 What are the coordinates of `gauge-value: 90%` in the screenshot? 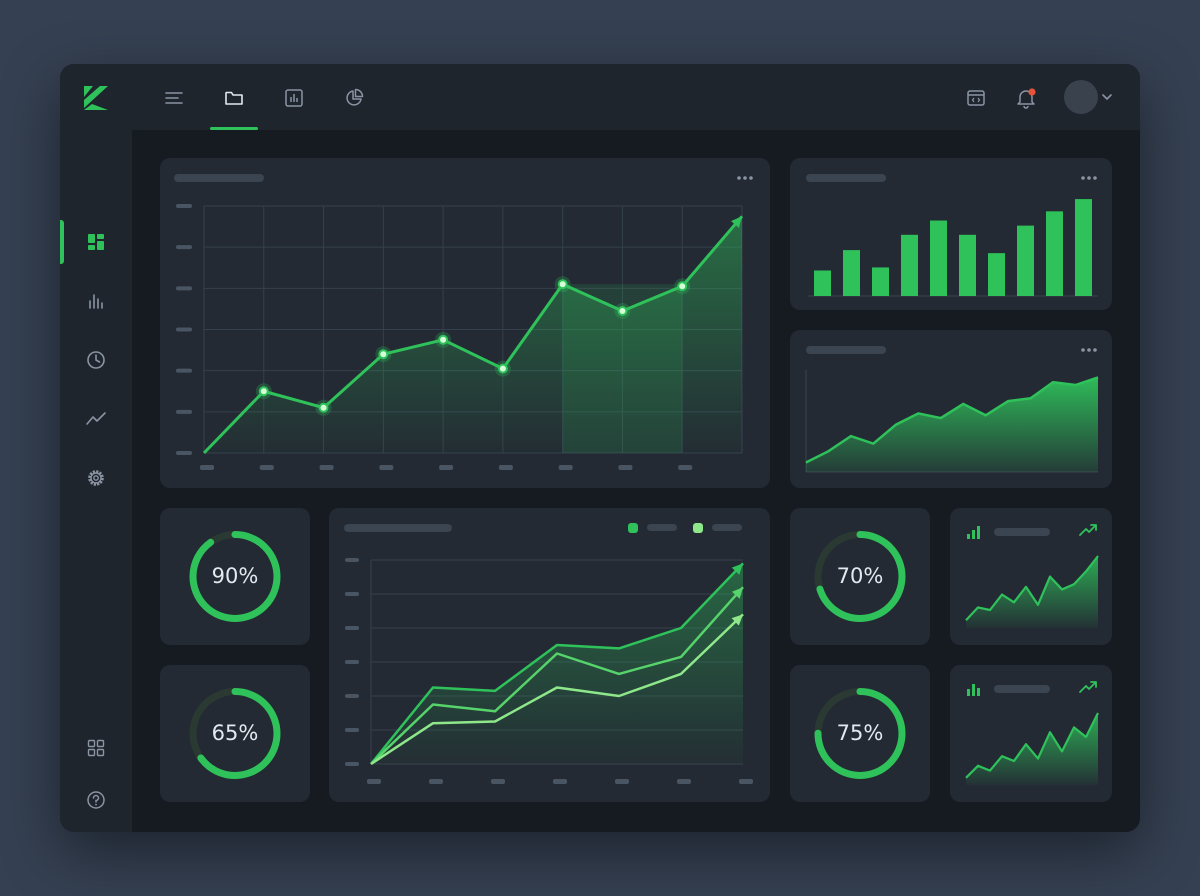 It's located at (235, 576).